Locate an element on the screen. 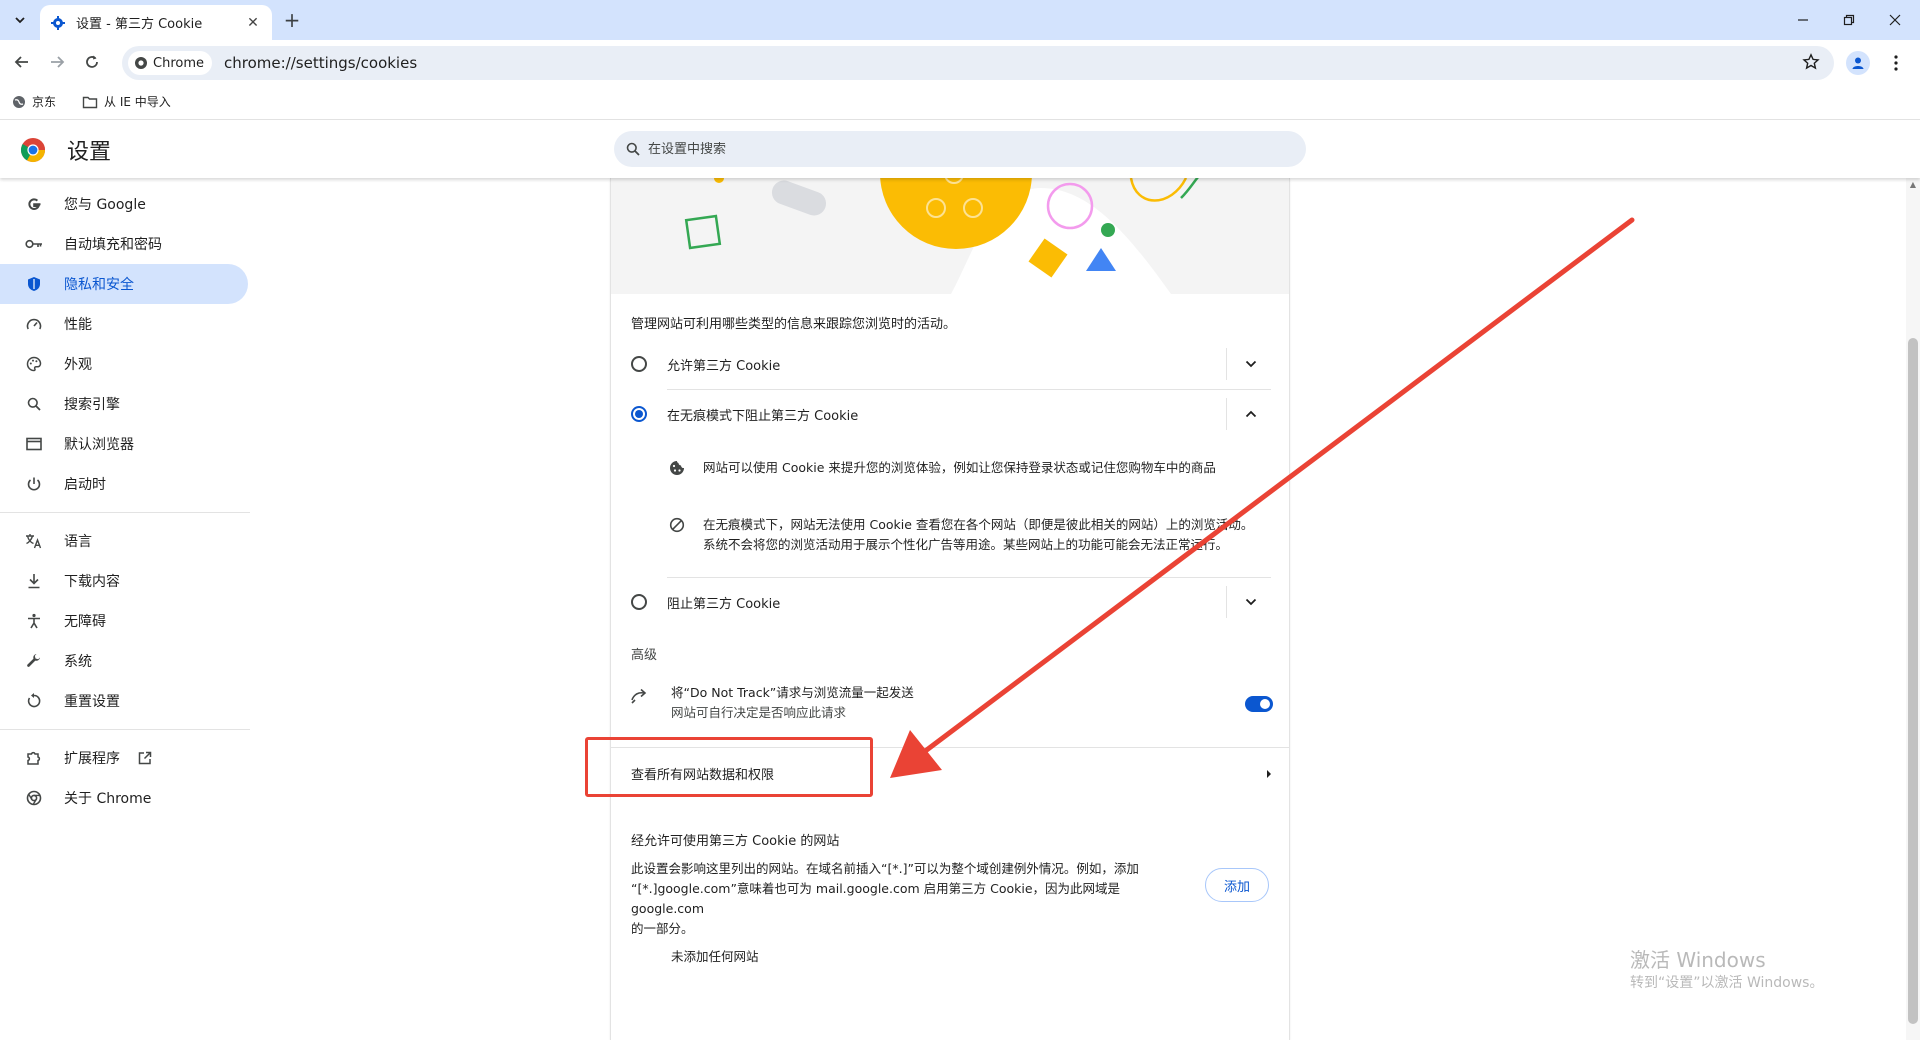  arrow-right-icon is located at coordinates (58, 62).